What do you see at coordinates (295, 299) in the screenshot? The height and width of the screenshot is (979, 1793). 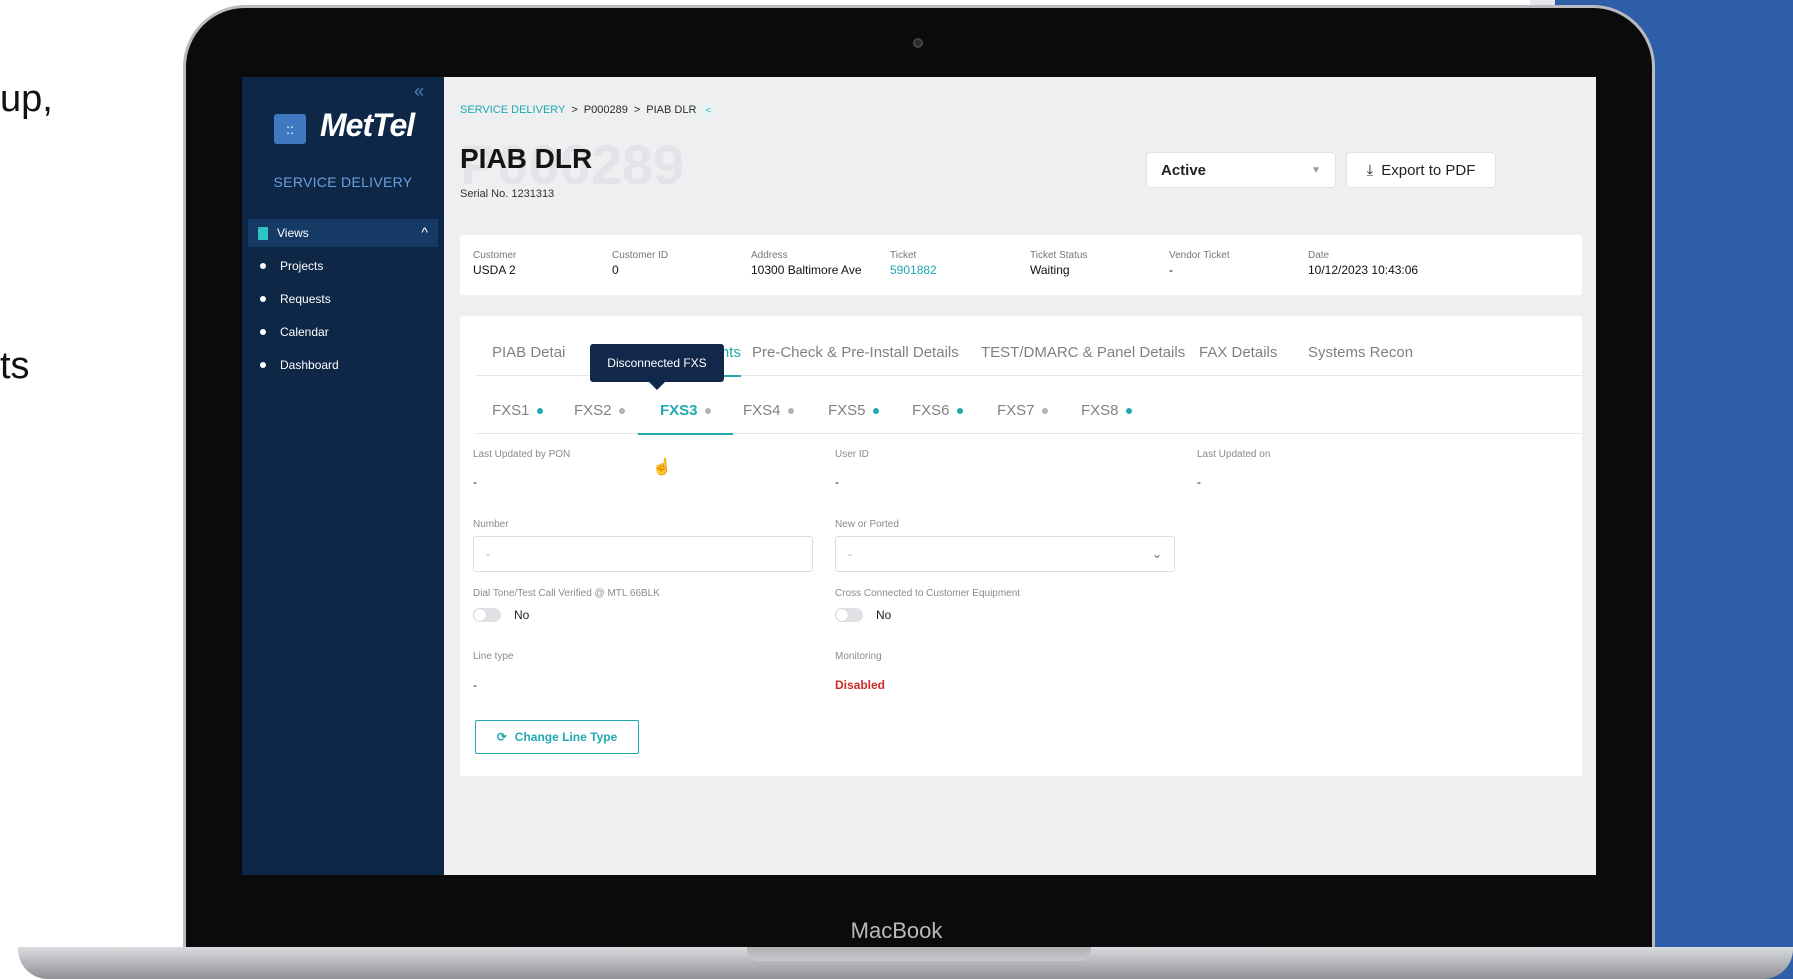 I see `sidebar-item-requests: Requests` at bounding box center [295, 299].